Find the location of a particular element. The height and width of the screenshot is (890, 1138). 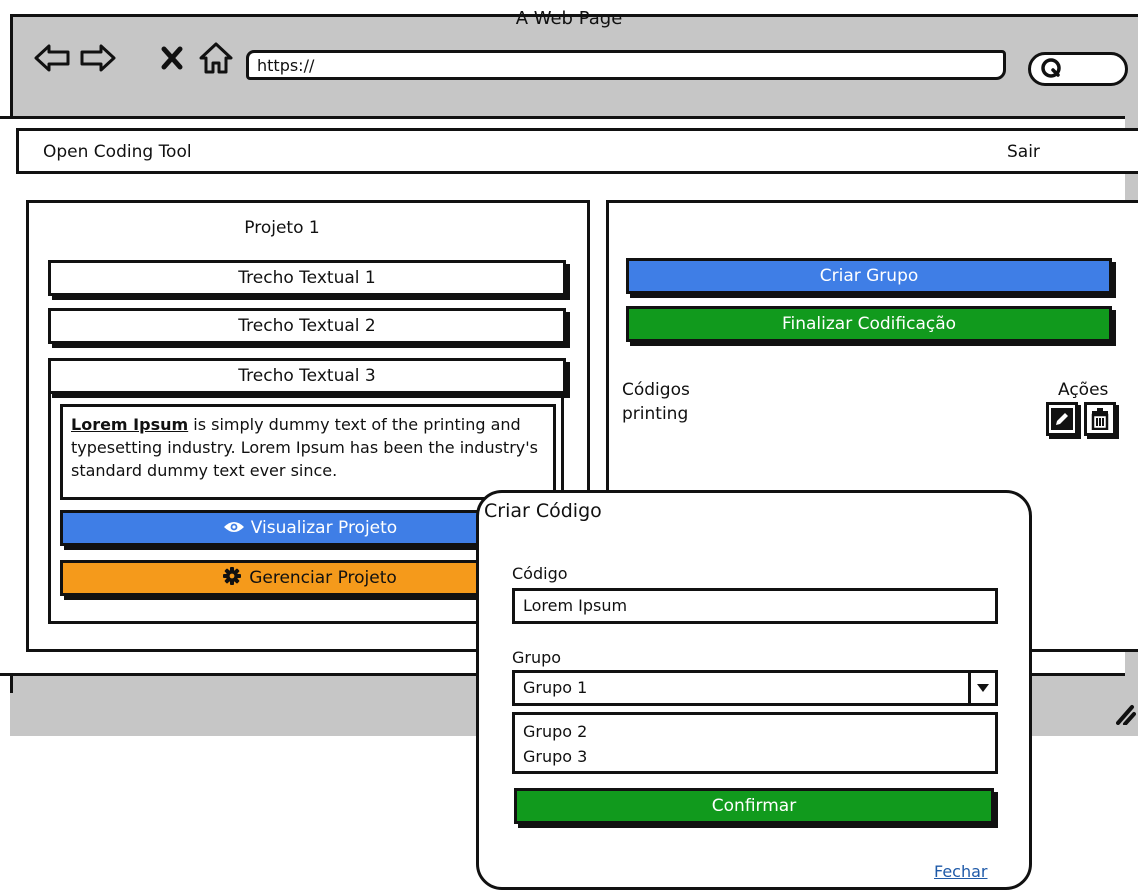

logout-link: Sair is located at coordinates (1023, 152).